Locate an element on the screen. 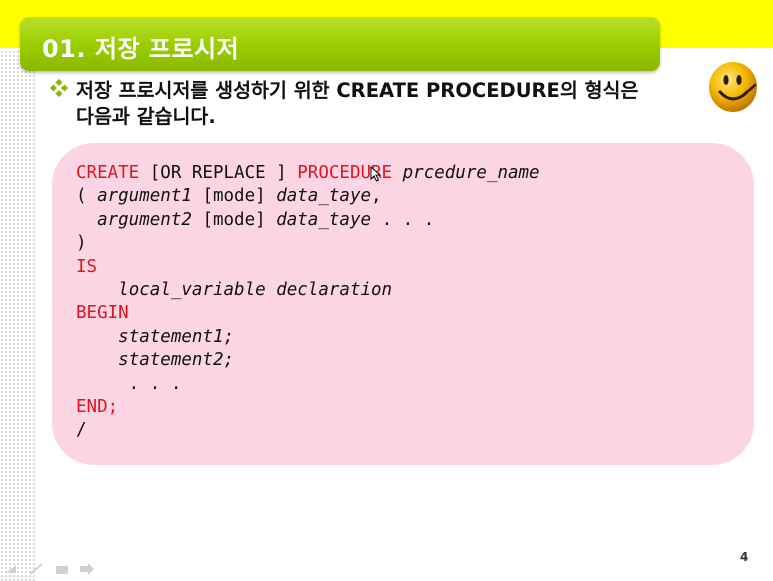  keyword-create: CREATE is located at coordinates (108, 173).